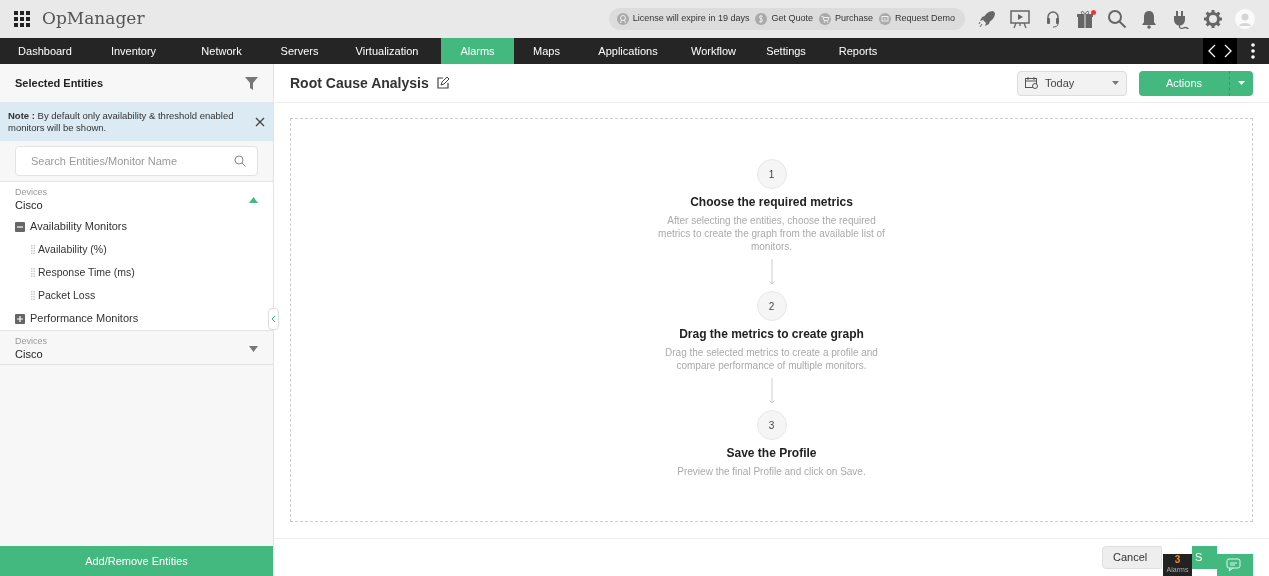  I want to click on step-description: After selecting the entities, choose the required metrics to create the graph from the available list of monitors., so click(771, 233).